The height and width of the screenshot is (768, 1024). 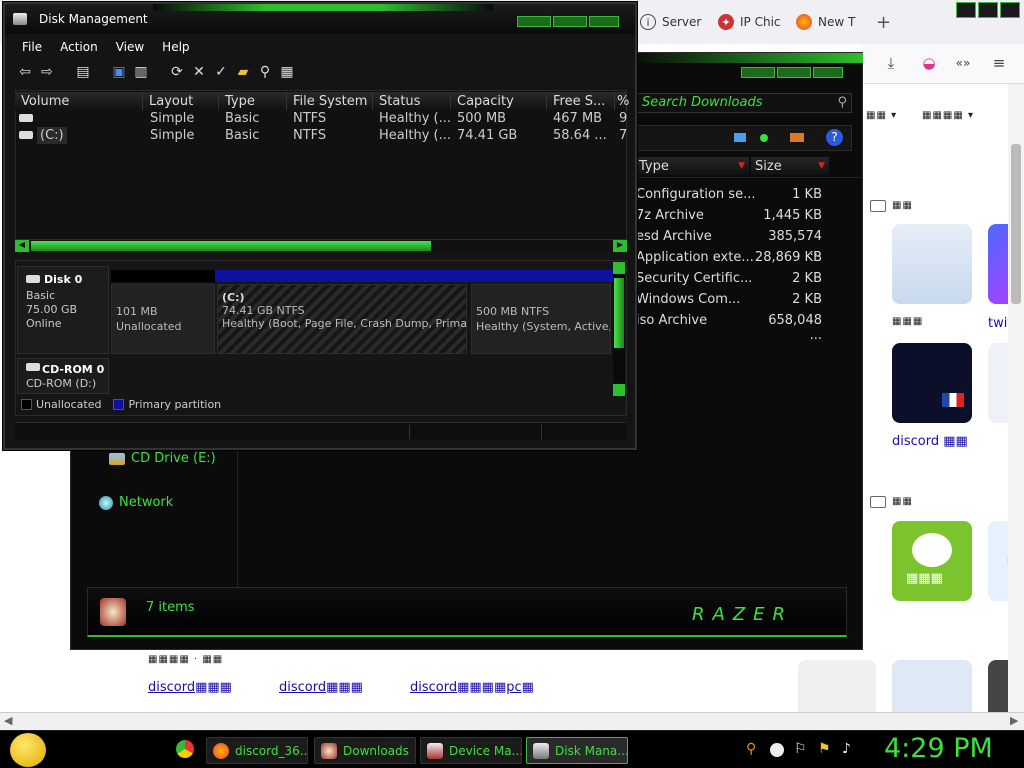 I want to click on refresh-icon: ⟳, so click(x=177, y=72).